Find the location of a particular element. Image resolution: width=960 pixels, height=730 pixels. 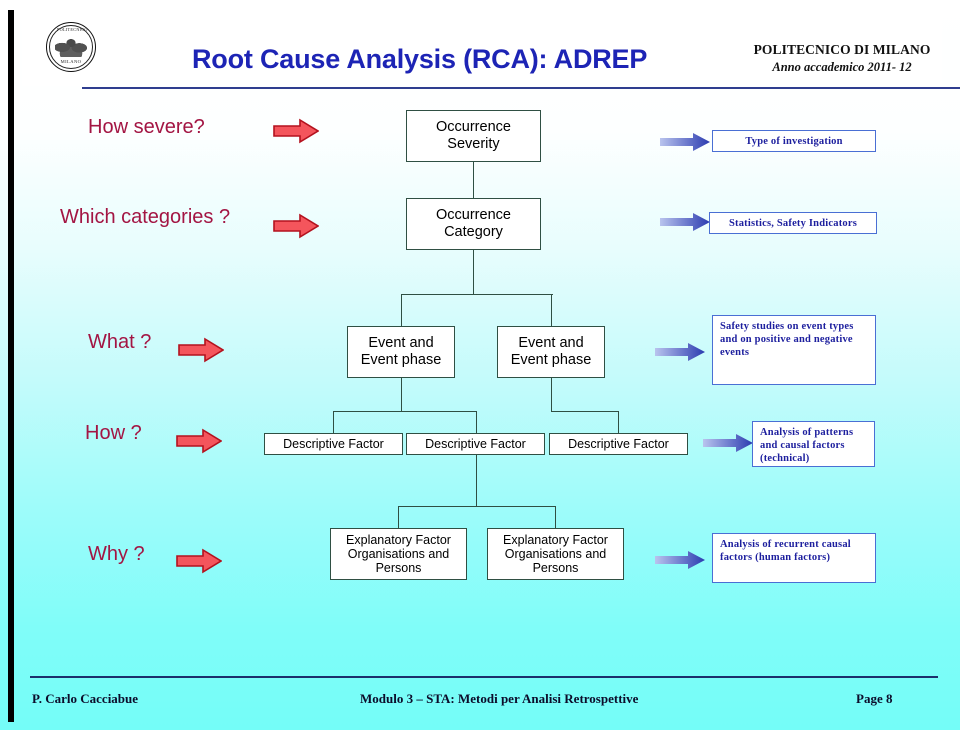

question-label-why: Why ? is located at coordinates (116, 554).